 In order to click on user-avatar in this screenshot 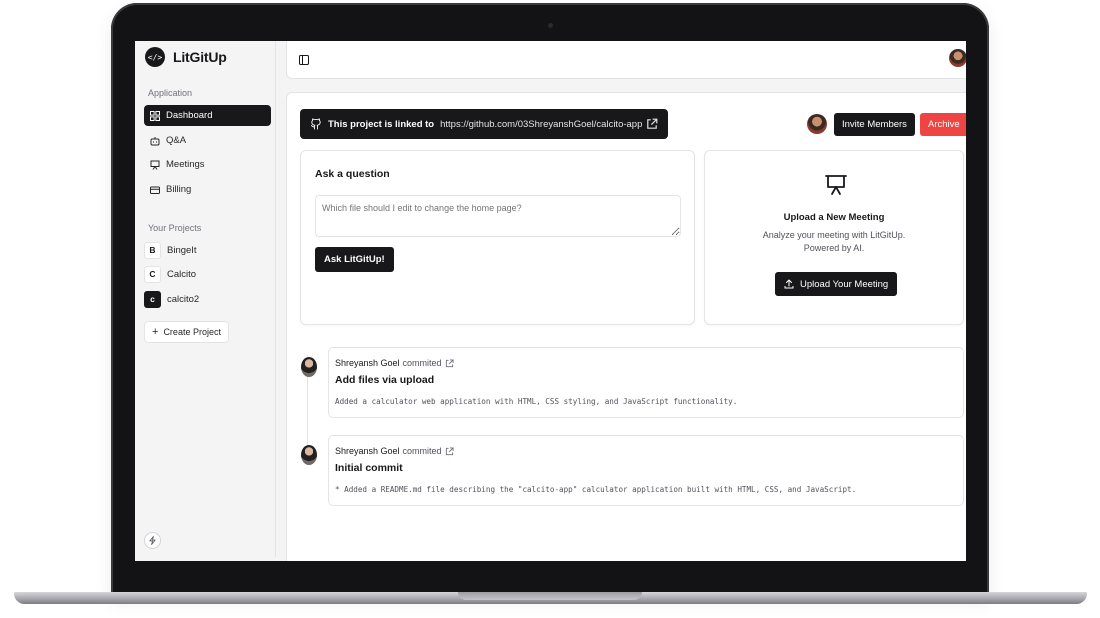, I will do `click(957, 58)`.